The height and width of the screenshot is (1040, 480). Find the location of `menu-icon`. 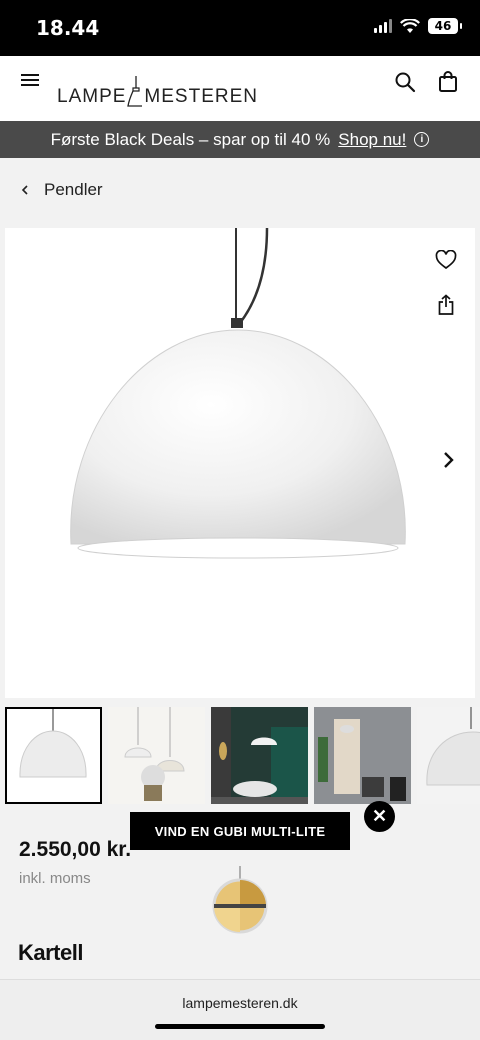

menu-icon is located at coordinates (31, 81).